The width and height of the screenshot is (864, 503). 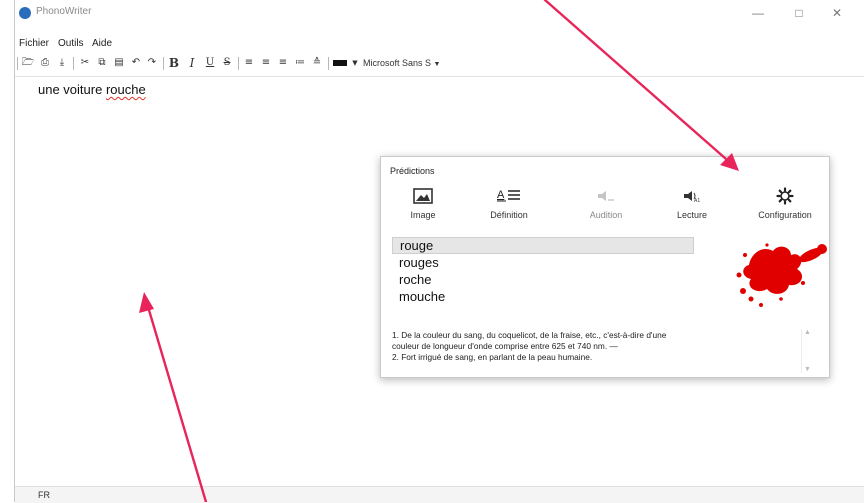 I want to click on svg-text: A, so click(x=501, y=195).